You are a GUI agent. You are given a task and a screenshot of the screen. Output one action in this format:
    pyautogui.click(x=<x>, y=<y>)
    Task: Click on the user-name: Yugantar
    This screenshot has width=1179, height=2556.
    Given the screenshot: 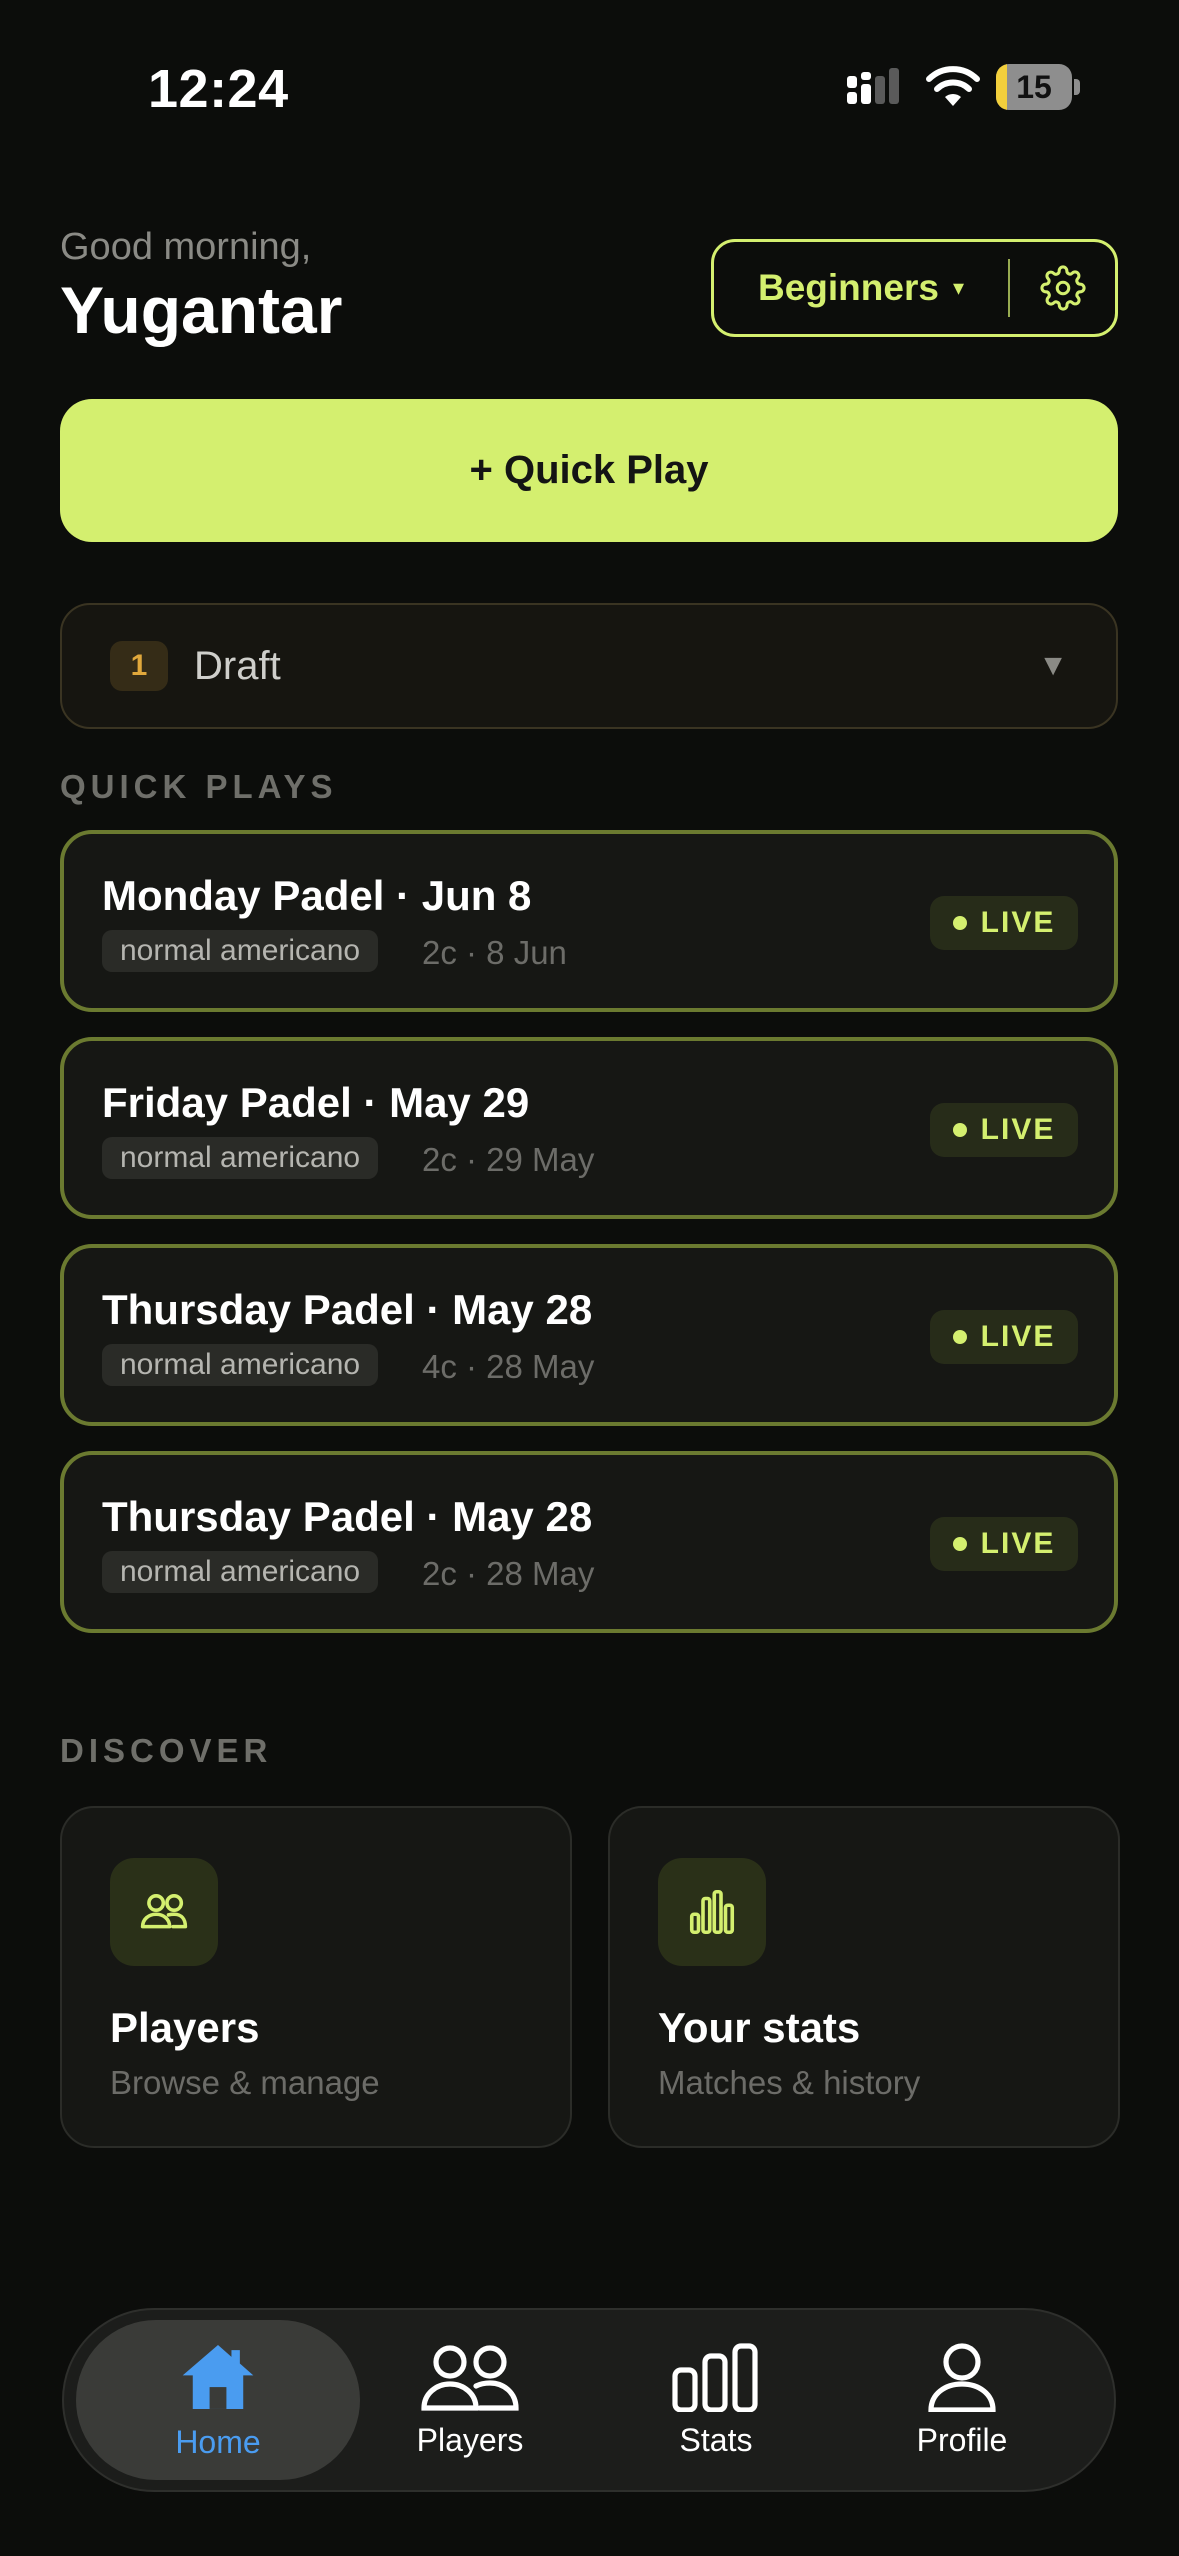 What is the action you would take?
    pyautogui.click(x=201, y=310)
    